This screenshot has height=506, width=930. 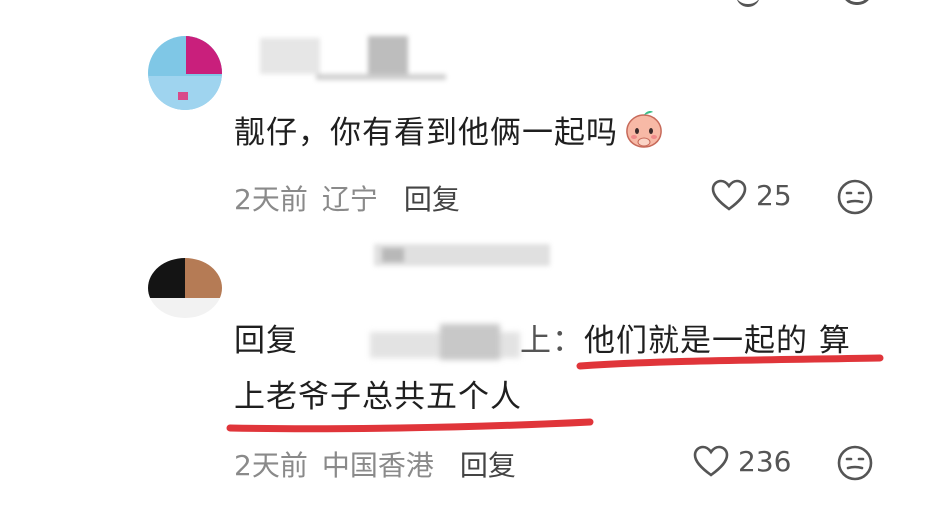 I want to click on heart-icon, so click(x=748, y=3).